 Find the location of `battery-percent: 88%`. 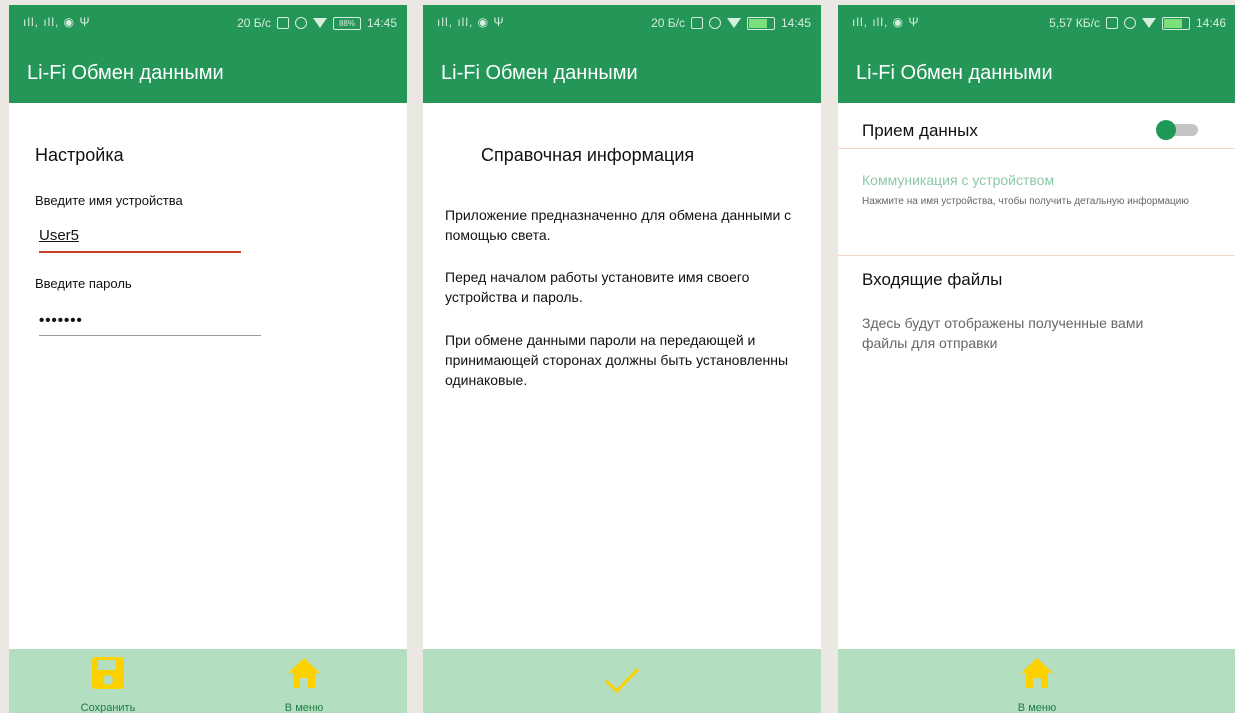

battery-percent: 88% is located at coordinates (346, 23).